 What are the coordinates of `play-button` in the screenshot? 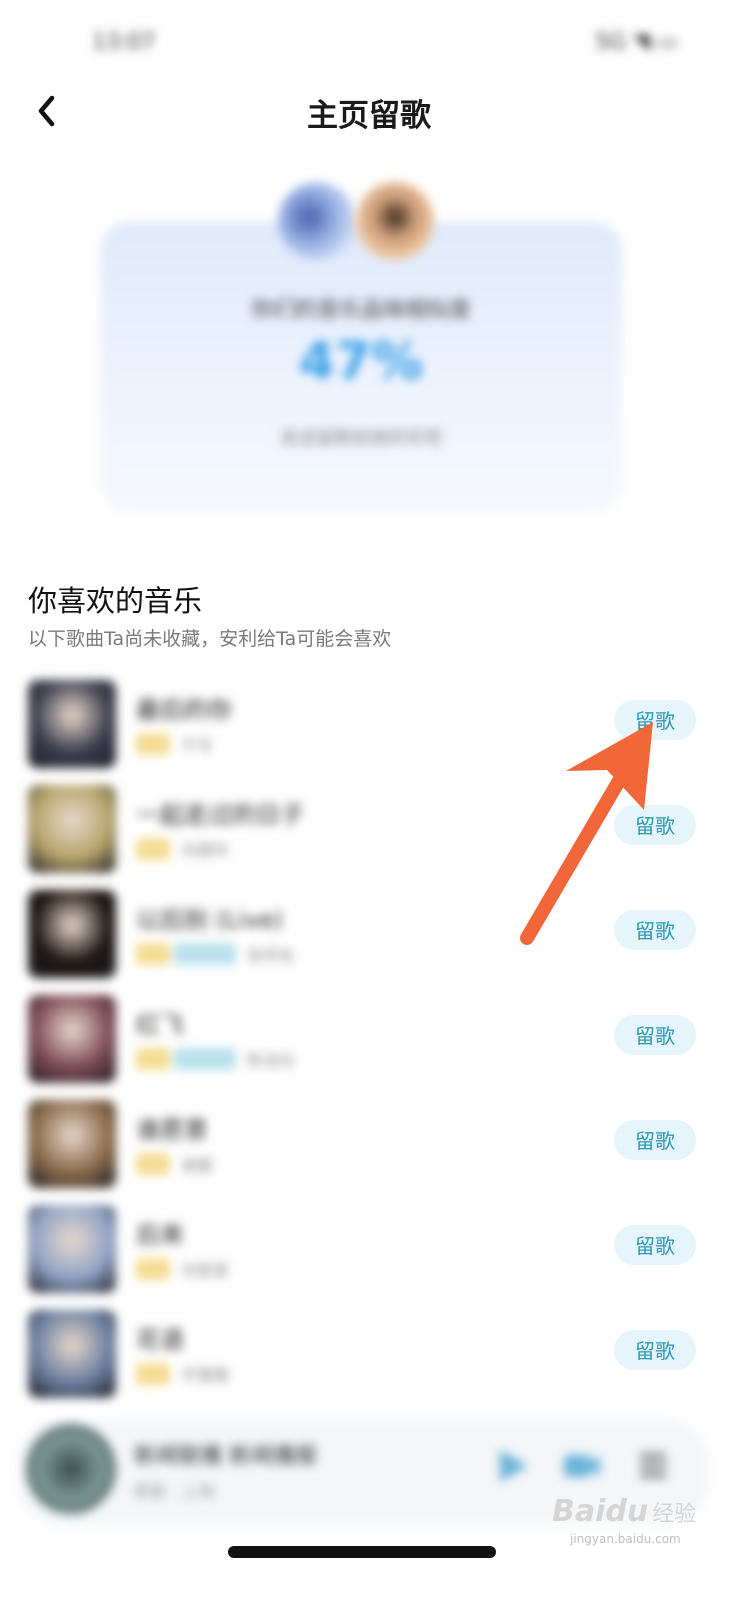 It's located at (512, 1466).